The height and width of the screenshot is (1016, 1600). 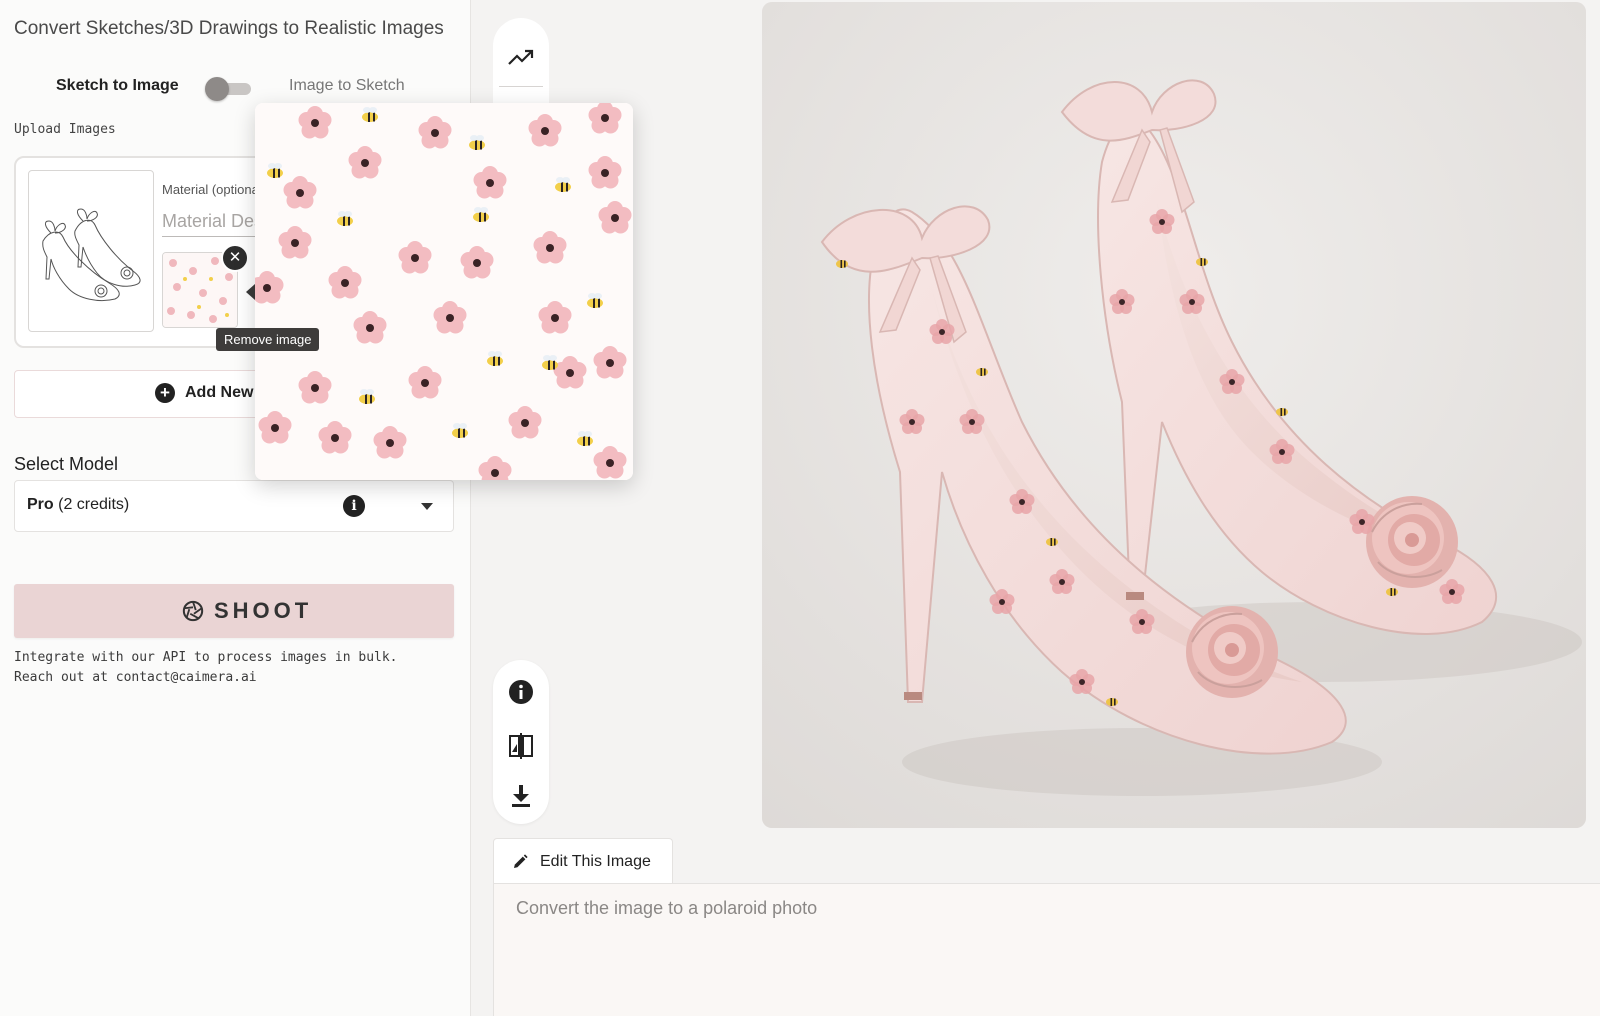 I want to click on mode-switch, so click(x=230, y=89).